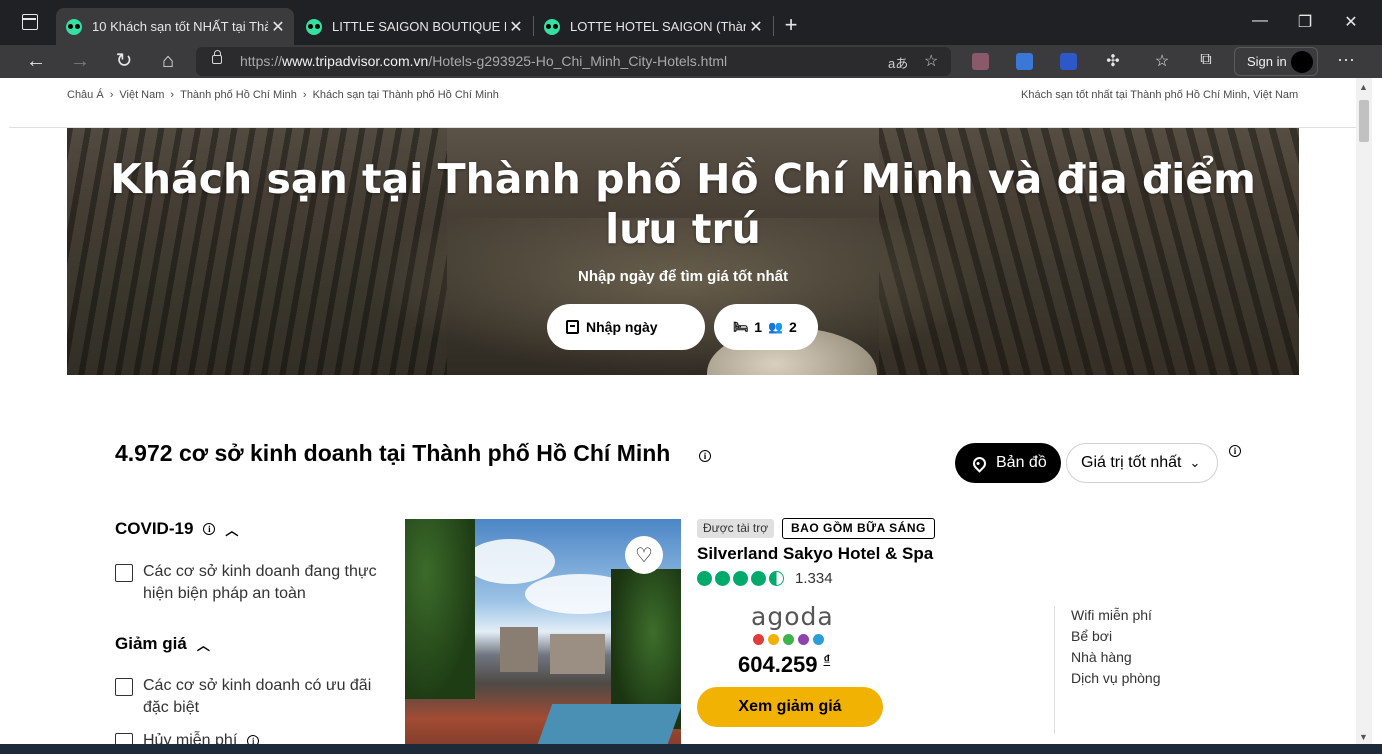  What do you see at coordinates (792, 327) in the screenshot?
I see `guests-count: 2` at bounding box center [792, 327].